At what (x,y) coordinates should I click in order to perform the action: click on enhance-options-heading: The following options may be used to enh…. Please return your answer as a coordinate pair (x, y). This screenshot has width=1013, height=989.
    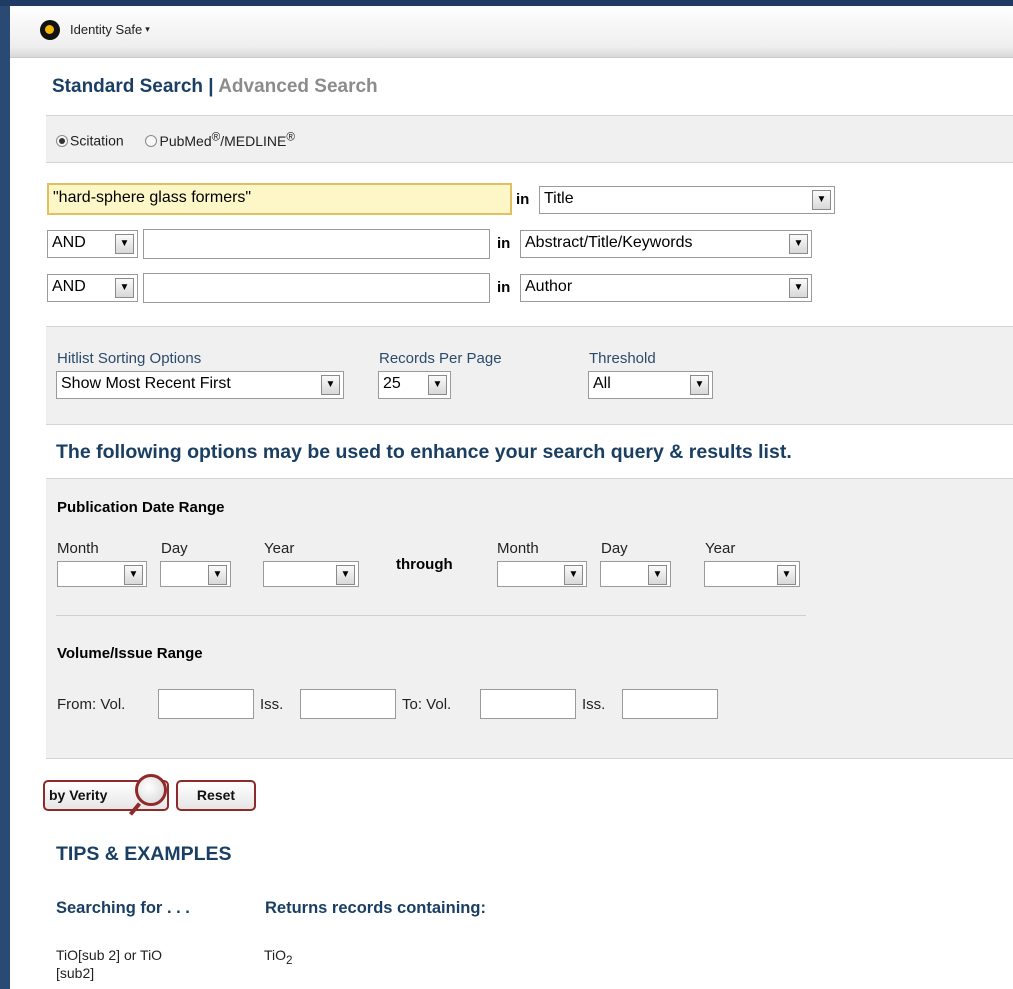
    Looking at the image, I should click on (424, 452).